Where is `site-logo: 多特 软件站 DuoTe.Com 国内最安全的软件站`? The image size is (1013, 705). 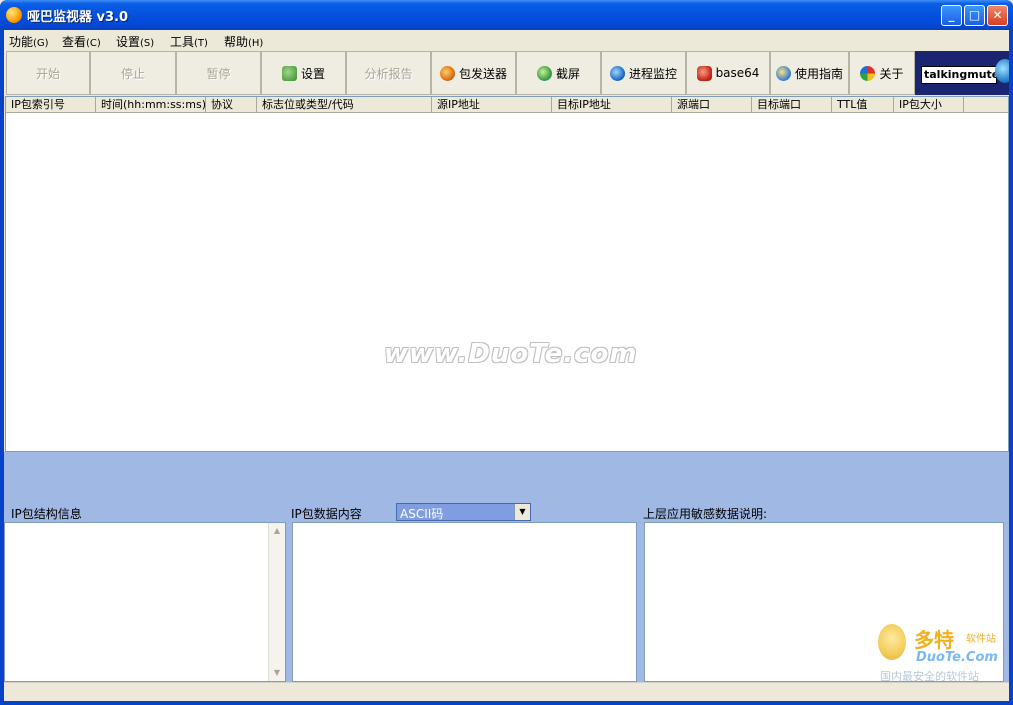
site-logo: 多特 软件站 DuoTe.Com 国内最安全的软件站 is located at coordinates (941, 655).